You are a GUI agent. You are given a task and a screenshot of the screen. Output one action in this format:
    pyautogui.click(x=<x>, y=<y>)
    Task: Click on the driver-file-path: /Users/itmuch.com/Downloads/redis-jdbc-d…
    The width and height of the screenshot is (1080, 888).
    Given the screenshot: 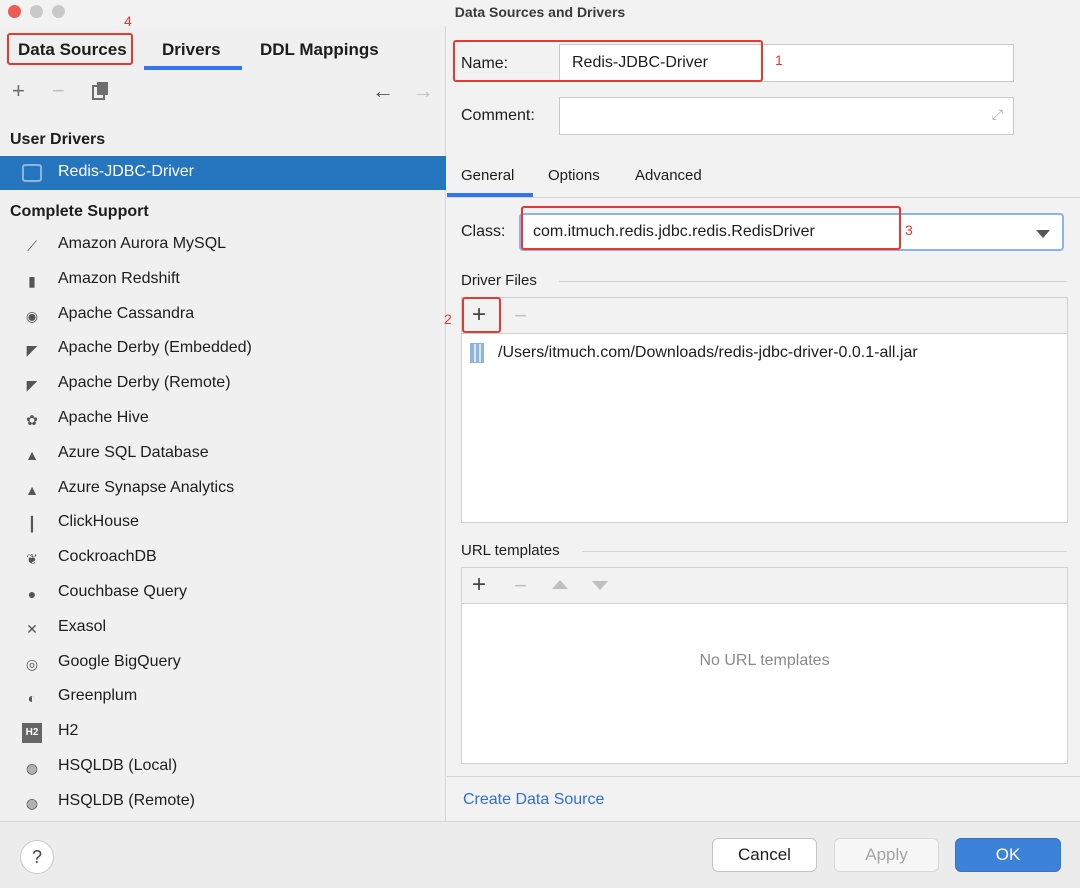 What is the action you would take?
    pyautogui.click(x=708, y=352)
    